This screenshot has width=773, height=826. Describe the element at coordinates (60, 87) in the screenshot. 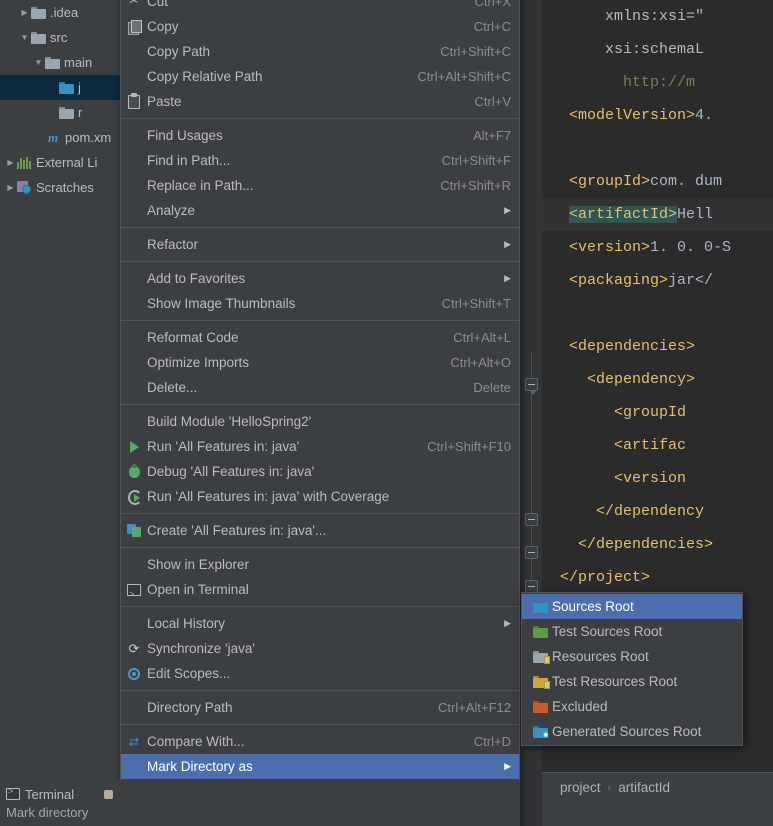

I see `tree-item-j: j` at that location.